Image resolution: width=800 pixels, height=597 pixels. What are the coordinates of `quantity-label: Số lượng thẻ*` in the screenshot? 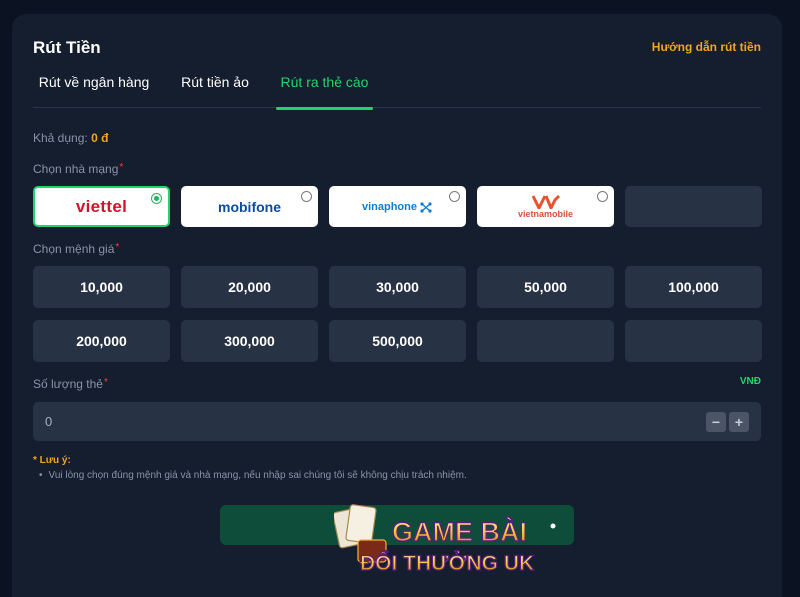 It's located at (70, 384).